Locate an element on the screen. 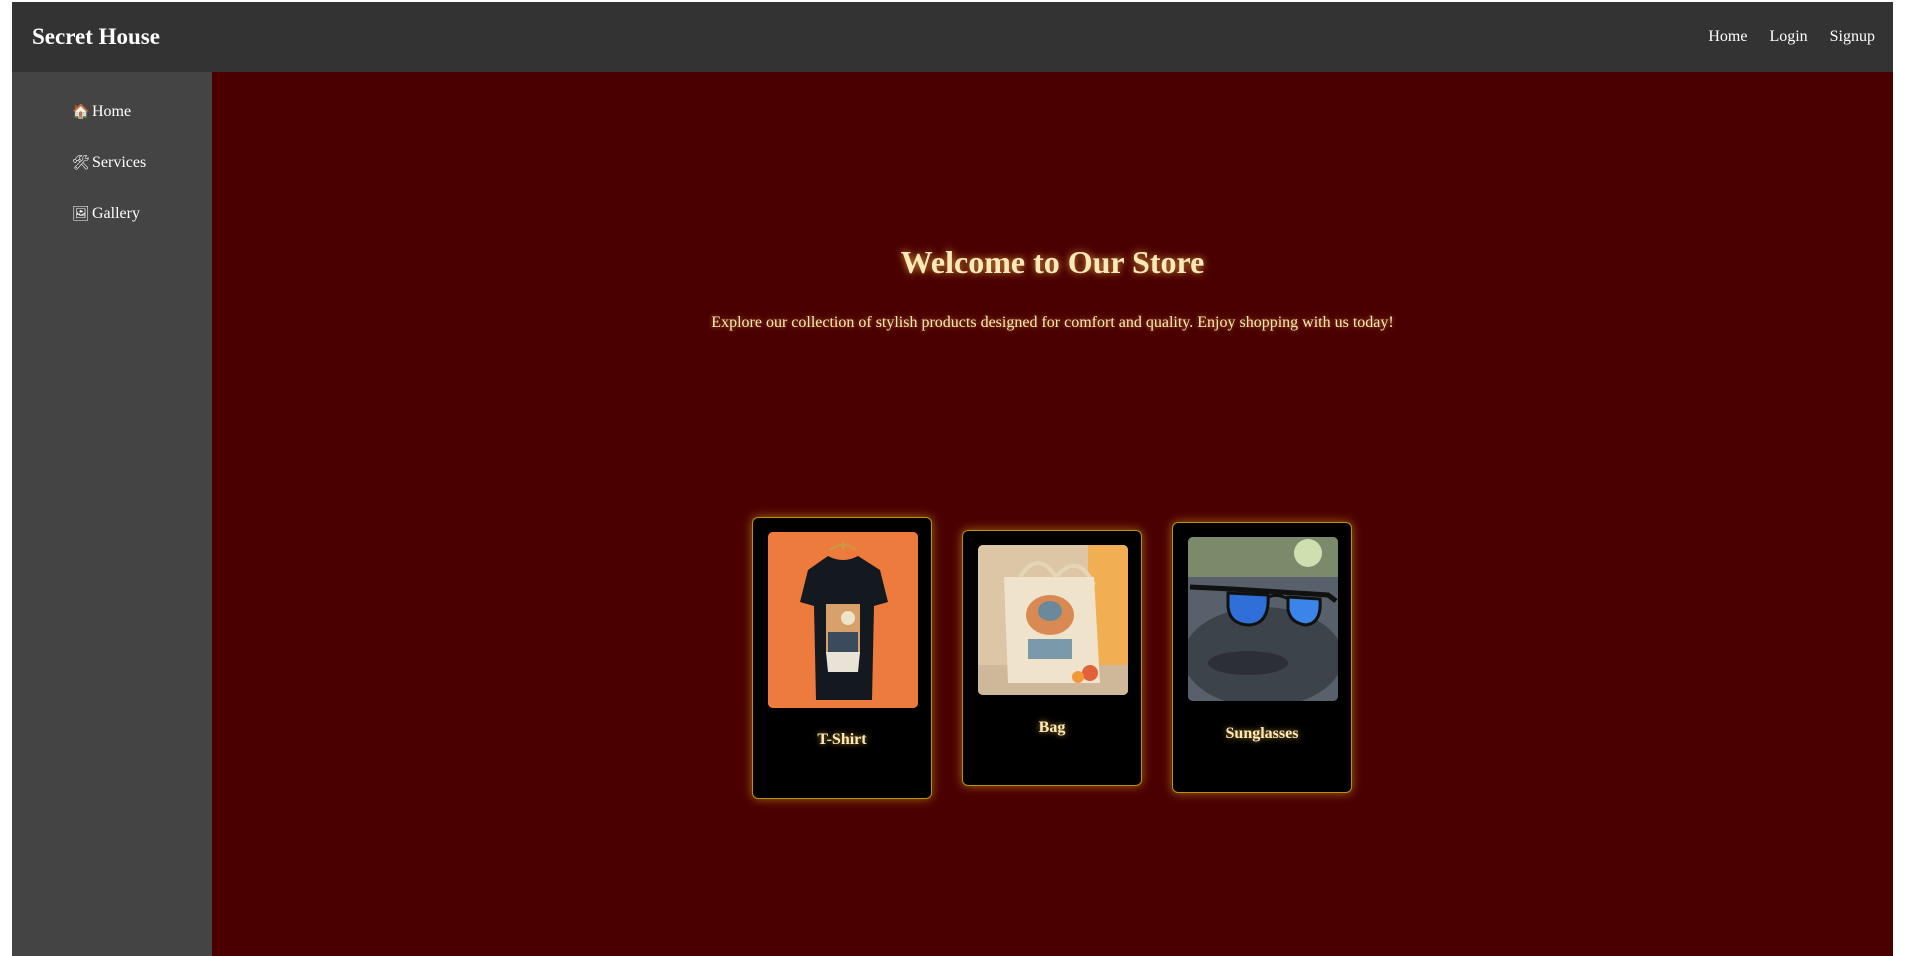  bag-image is located at coordinates (1053, 620).